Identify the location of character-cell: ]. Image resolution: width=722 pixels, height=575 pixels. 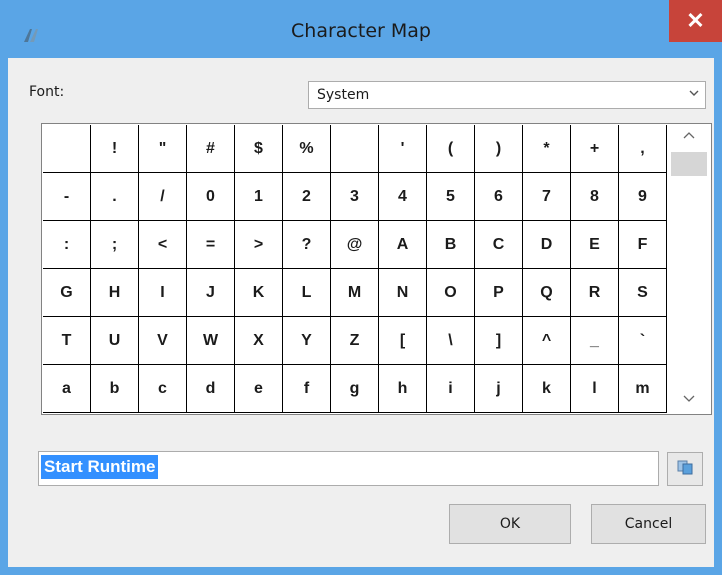
(498, 340).